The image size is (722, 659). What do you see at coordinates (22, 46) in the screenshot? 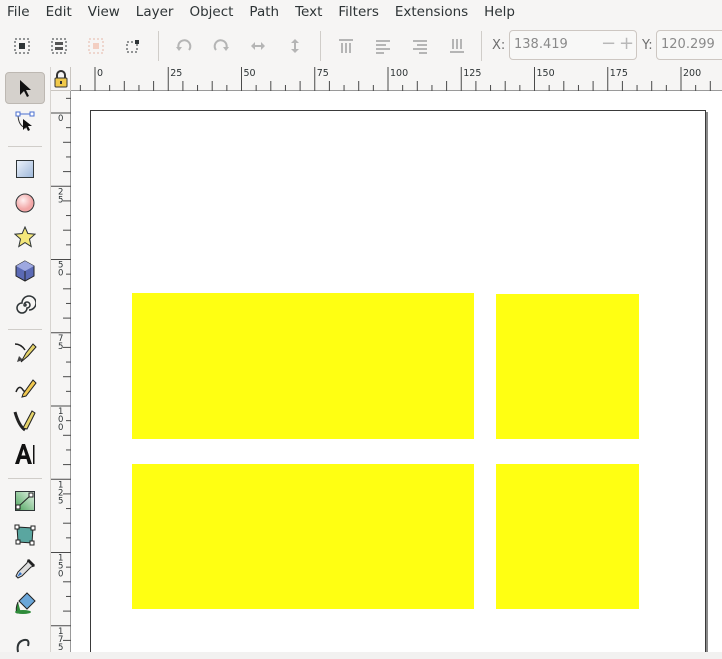
I see `select-all-icon` at bounding box center [22, 46].